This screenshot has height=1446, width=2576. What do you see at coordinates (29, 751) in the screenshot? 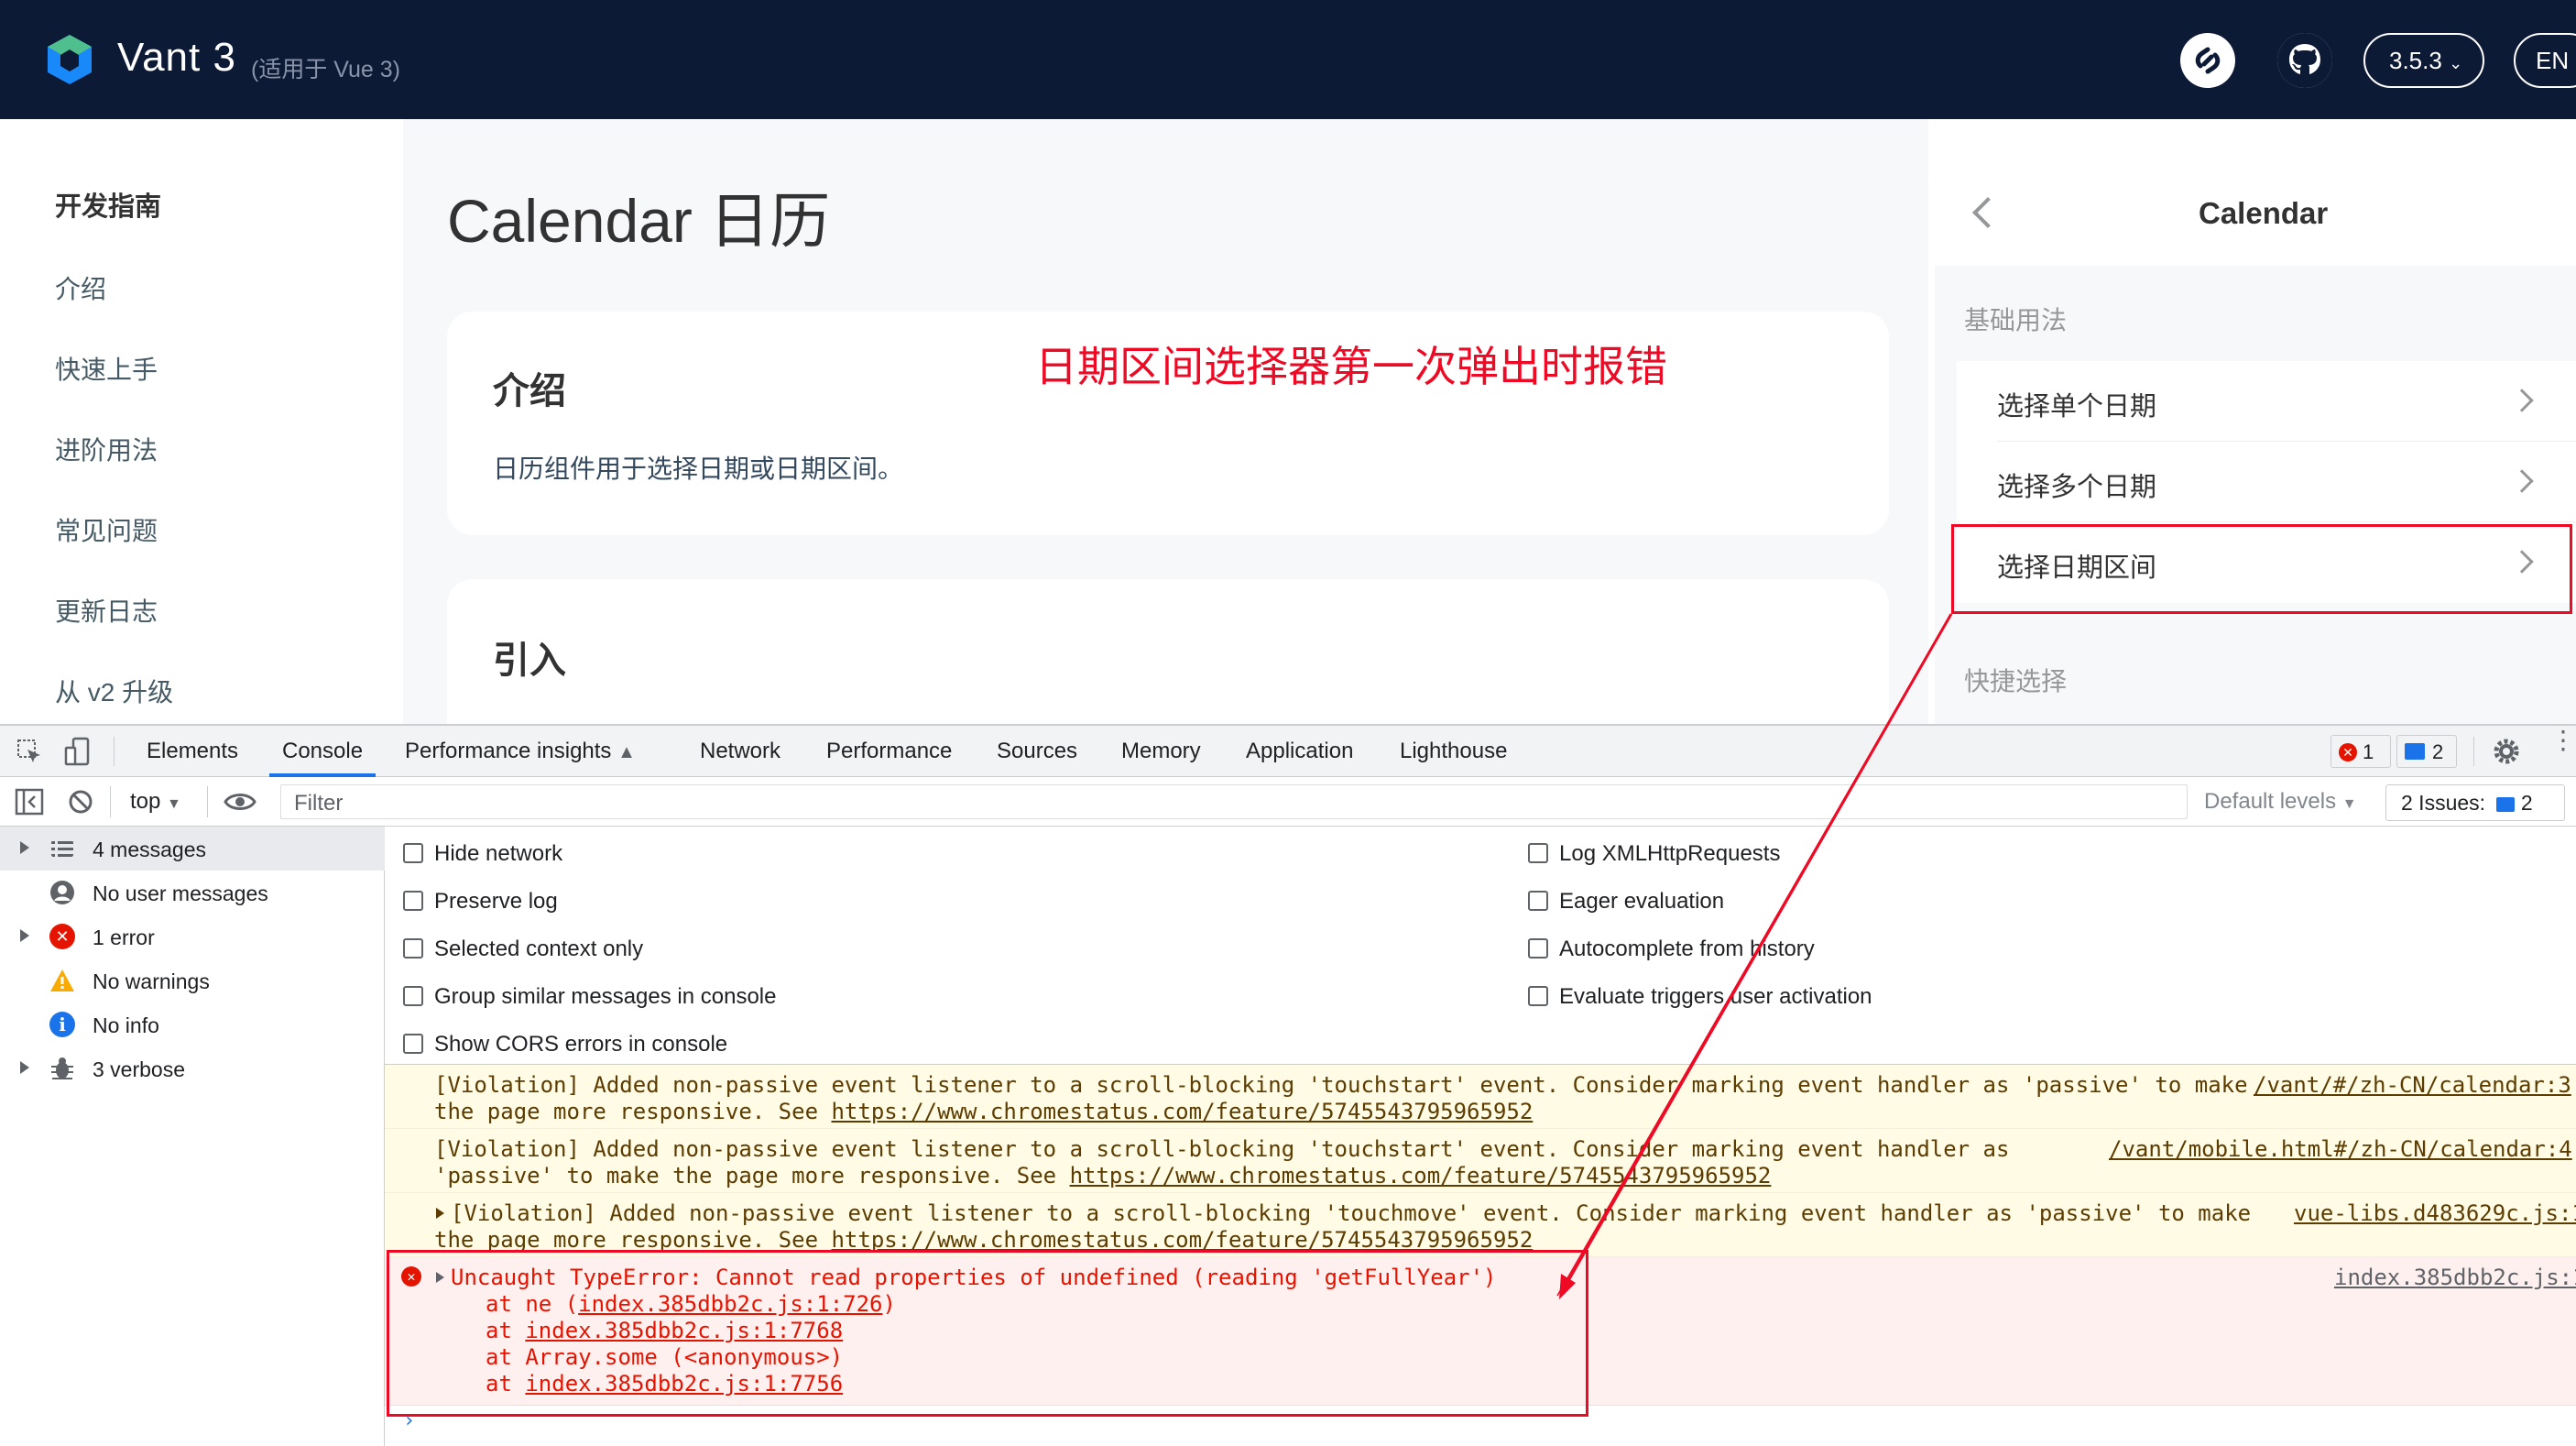
I see `inspect-element-icon` at bounding box center [29, 751].